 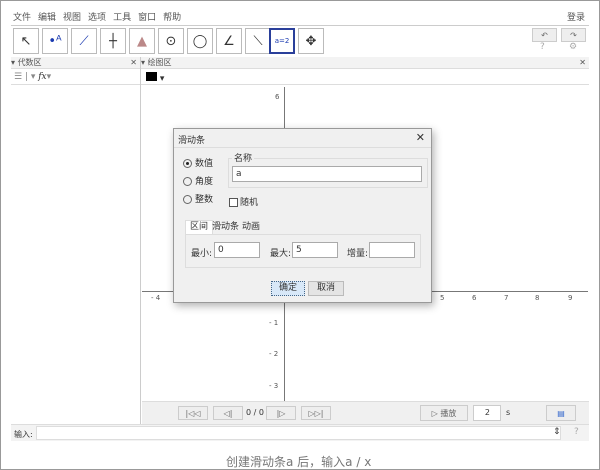 I want to click on tab-slider: 滑动条, so click(x=225, y=227).